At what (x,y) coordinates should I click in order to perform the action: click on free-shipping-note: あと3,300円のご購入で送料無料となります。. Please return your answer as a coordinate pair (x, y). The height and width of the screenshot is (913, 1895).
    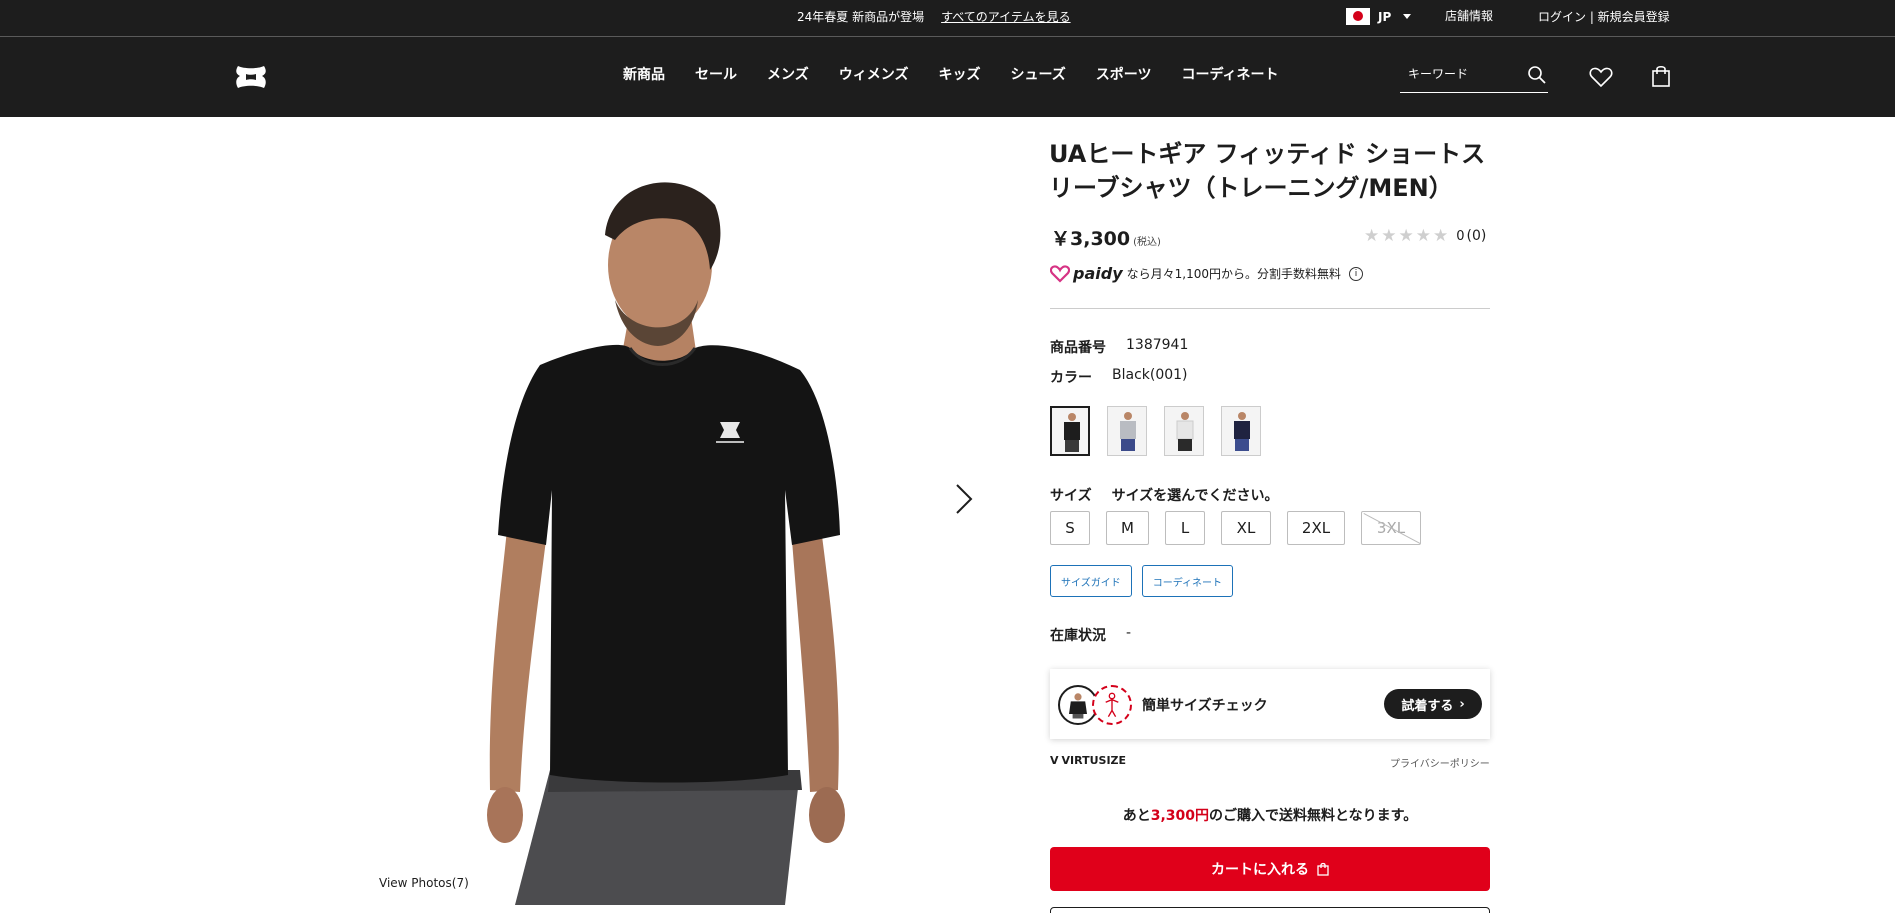
    Looking at the image, I should click on (1270, 815).